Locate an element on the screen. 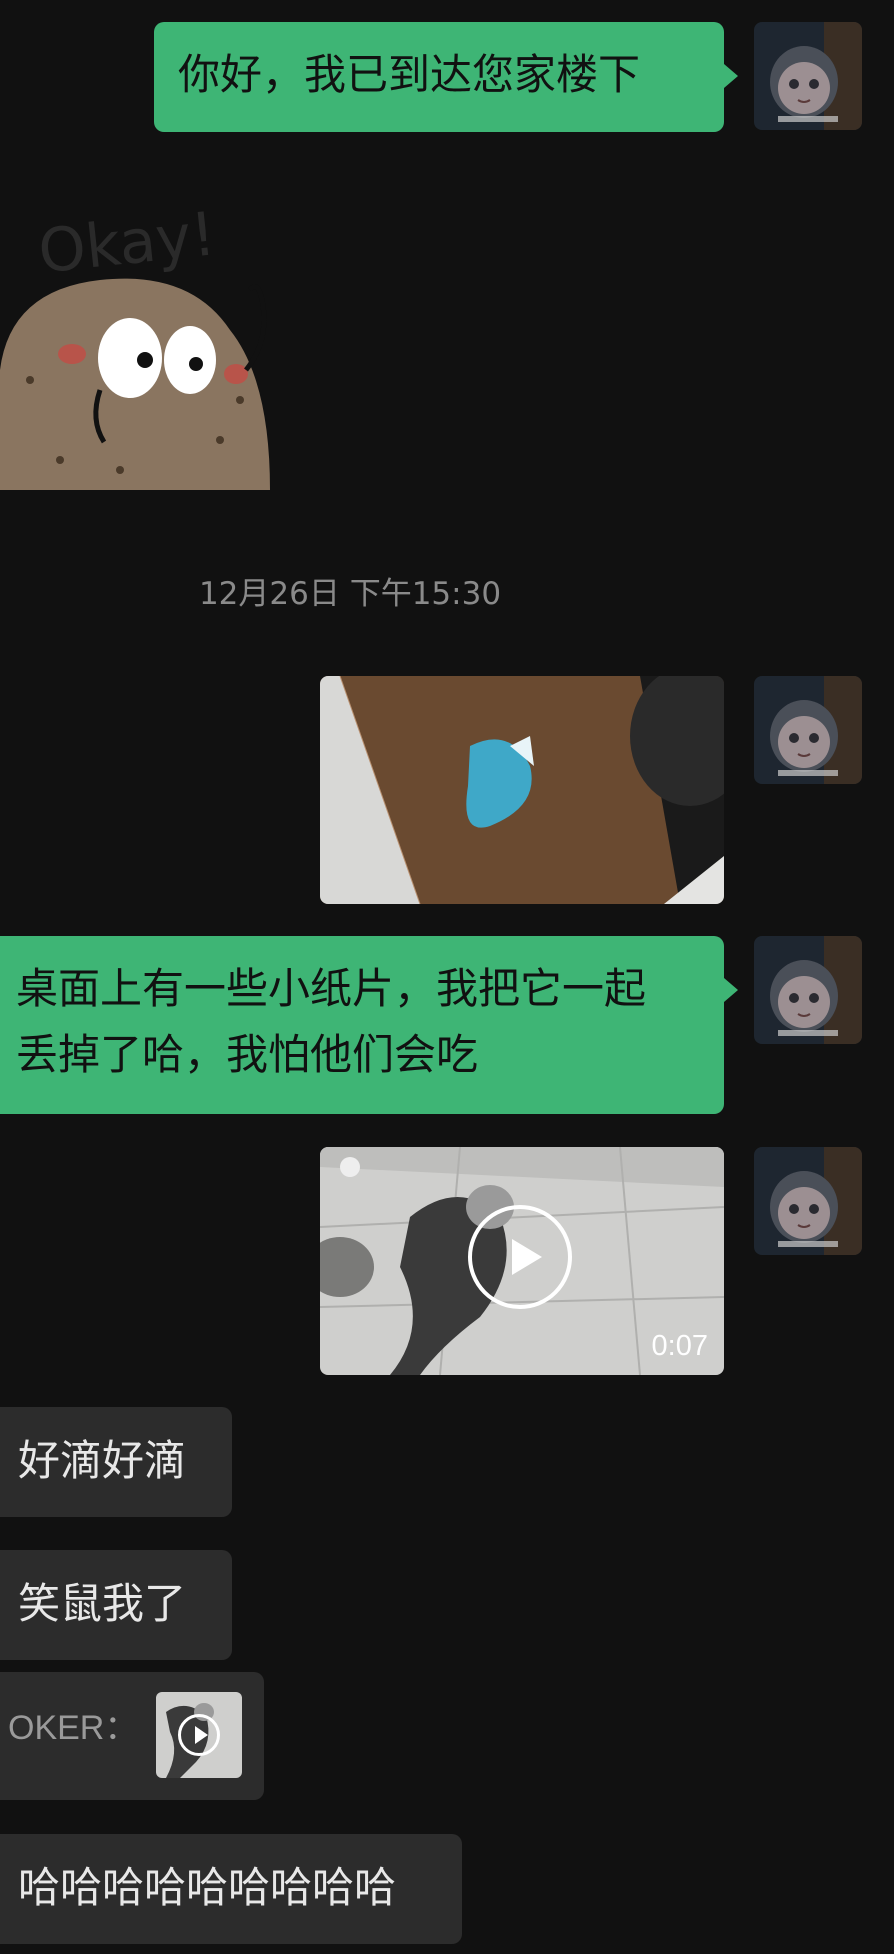  incoming-text-bubble: 好滴好滴 is located at coordinates (116, 1462).